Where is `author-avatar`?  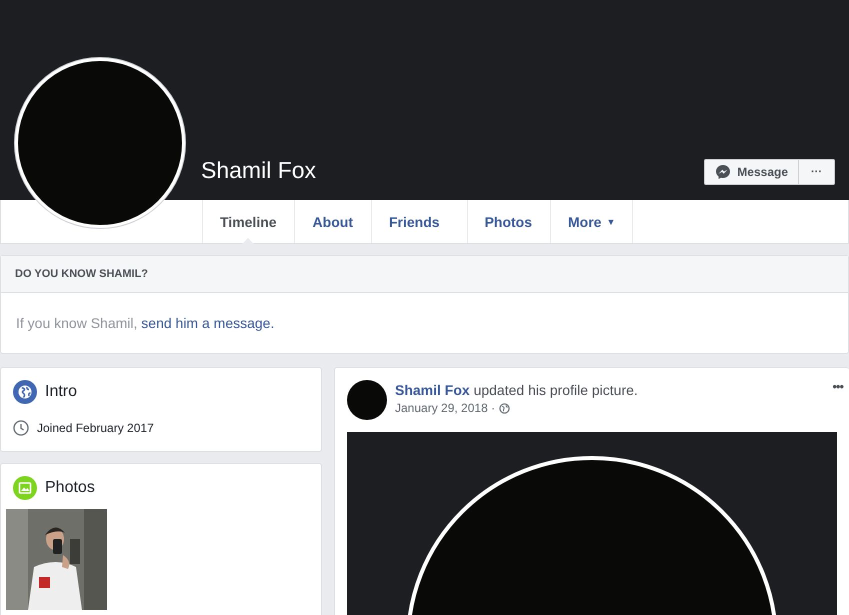 author-avatar is located at coordinates (367, 400).